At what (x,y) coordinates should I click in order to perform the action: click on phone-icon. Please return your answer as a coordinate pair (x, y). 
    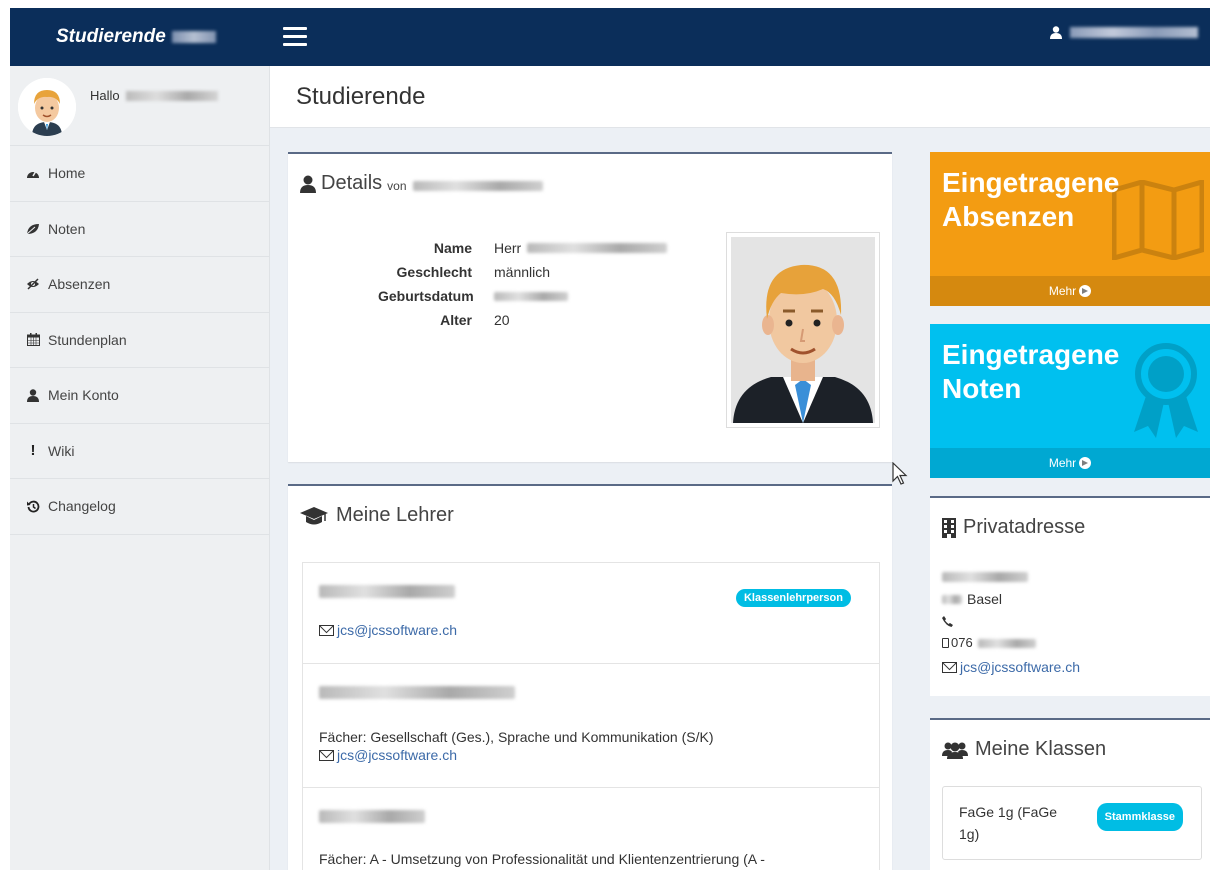
    Looking at the image, I should click on (947, 621).